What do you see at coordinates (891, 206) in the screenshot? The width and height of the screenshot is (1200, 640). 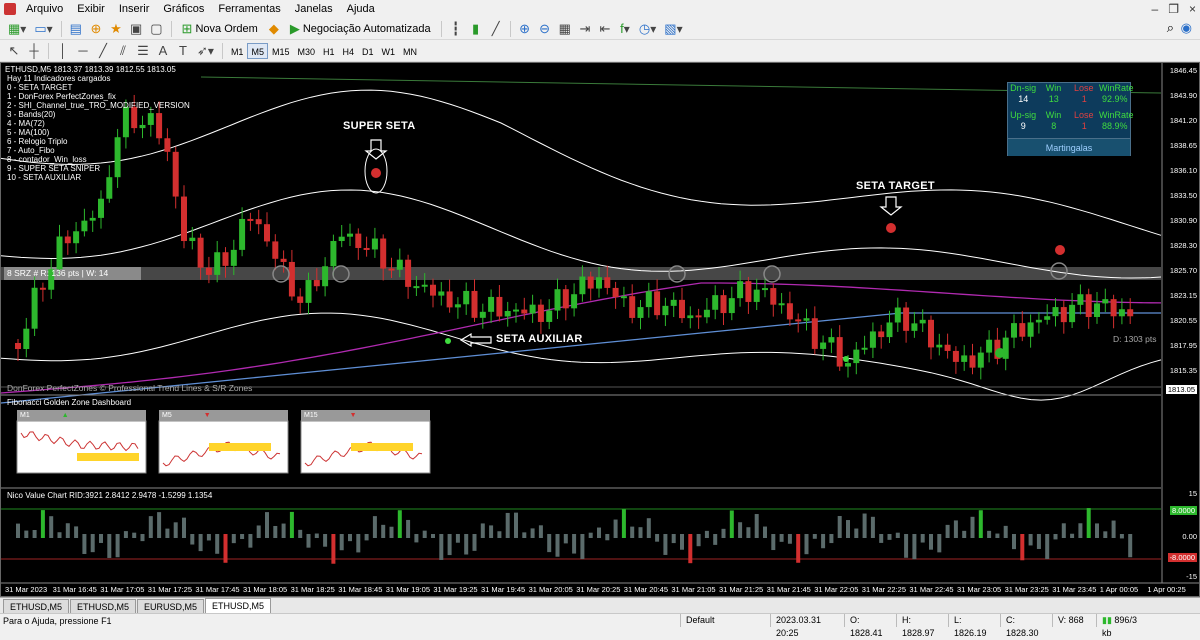 I see `down-arrow-icon` at bounding box center [891, 206].